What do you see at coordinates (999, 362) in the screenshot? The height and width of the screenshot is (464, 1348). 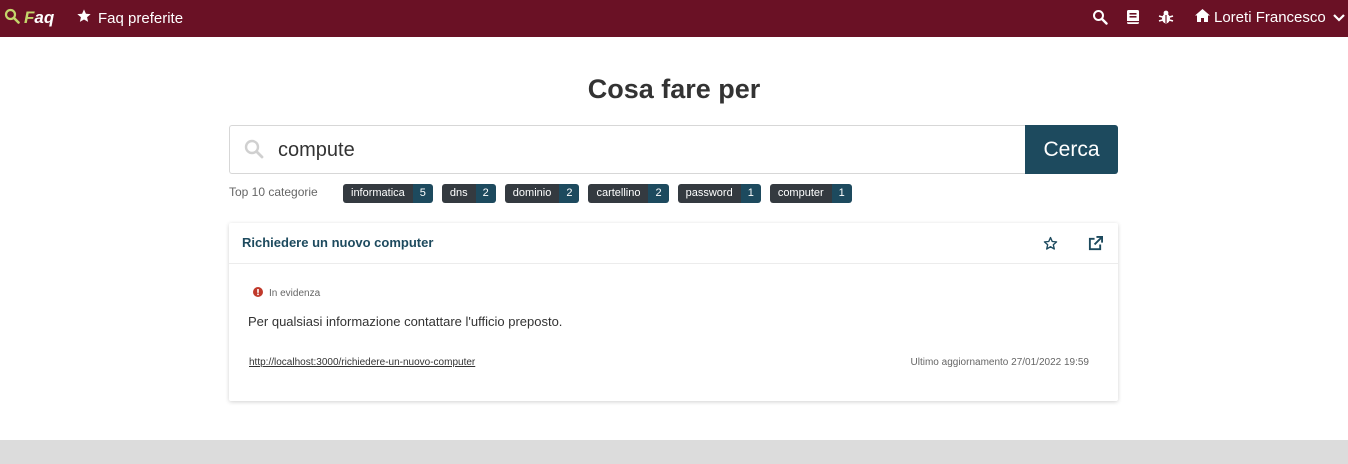 I see `last-updated: Ultimo aggiornamento 27/01/2022 19:59` at bounding box center [999, 362].